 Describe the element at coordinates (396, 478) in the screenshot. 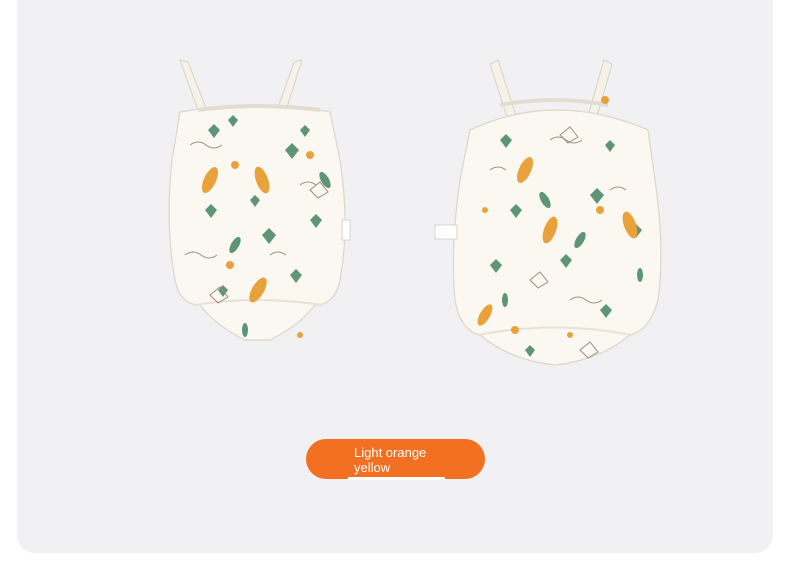

I see `selected-indicator` at that location.